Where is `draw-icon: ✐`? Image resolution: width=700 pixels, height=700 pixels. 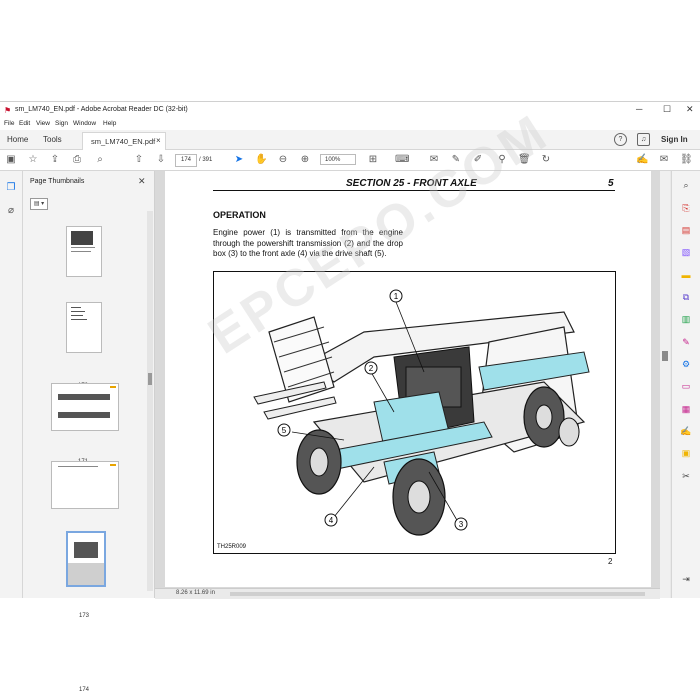 draw-icon: ✐ is located at coordinates (478, 160).